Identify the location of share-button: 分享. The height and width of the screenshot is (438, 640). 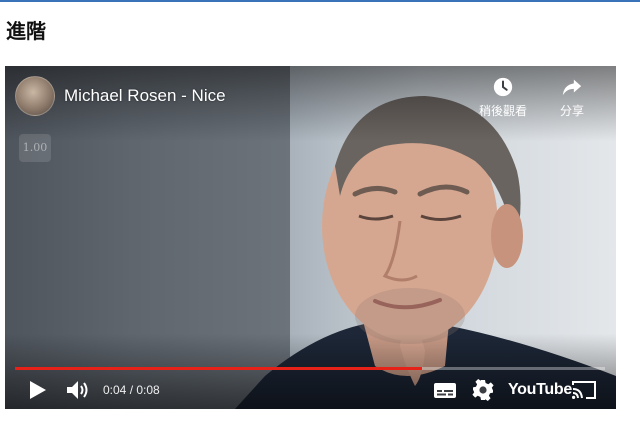
(572, 97).